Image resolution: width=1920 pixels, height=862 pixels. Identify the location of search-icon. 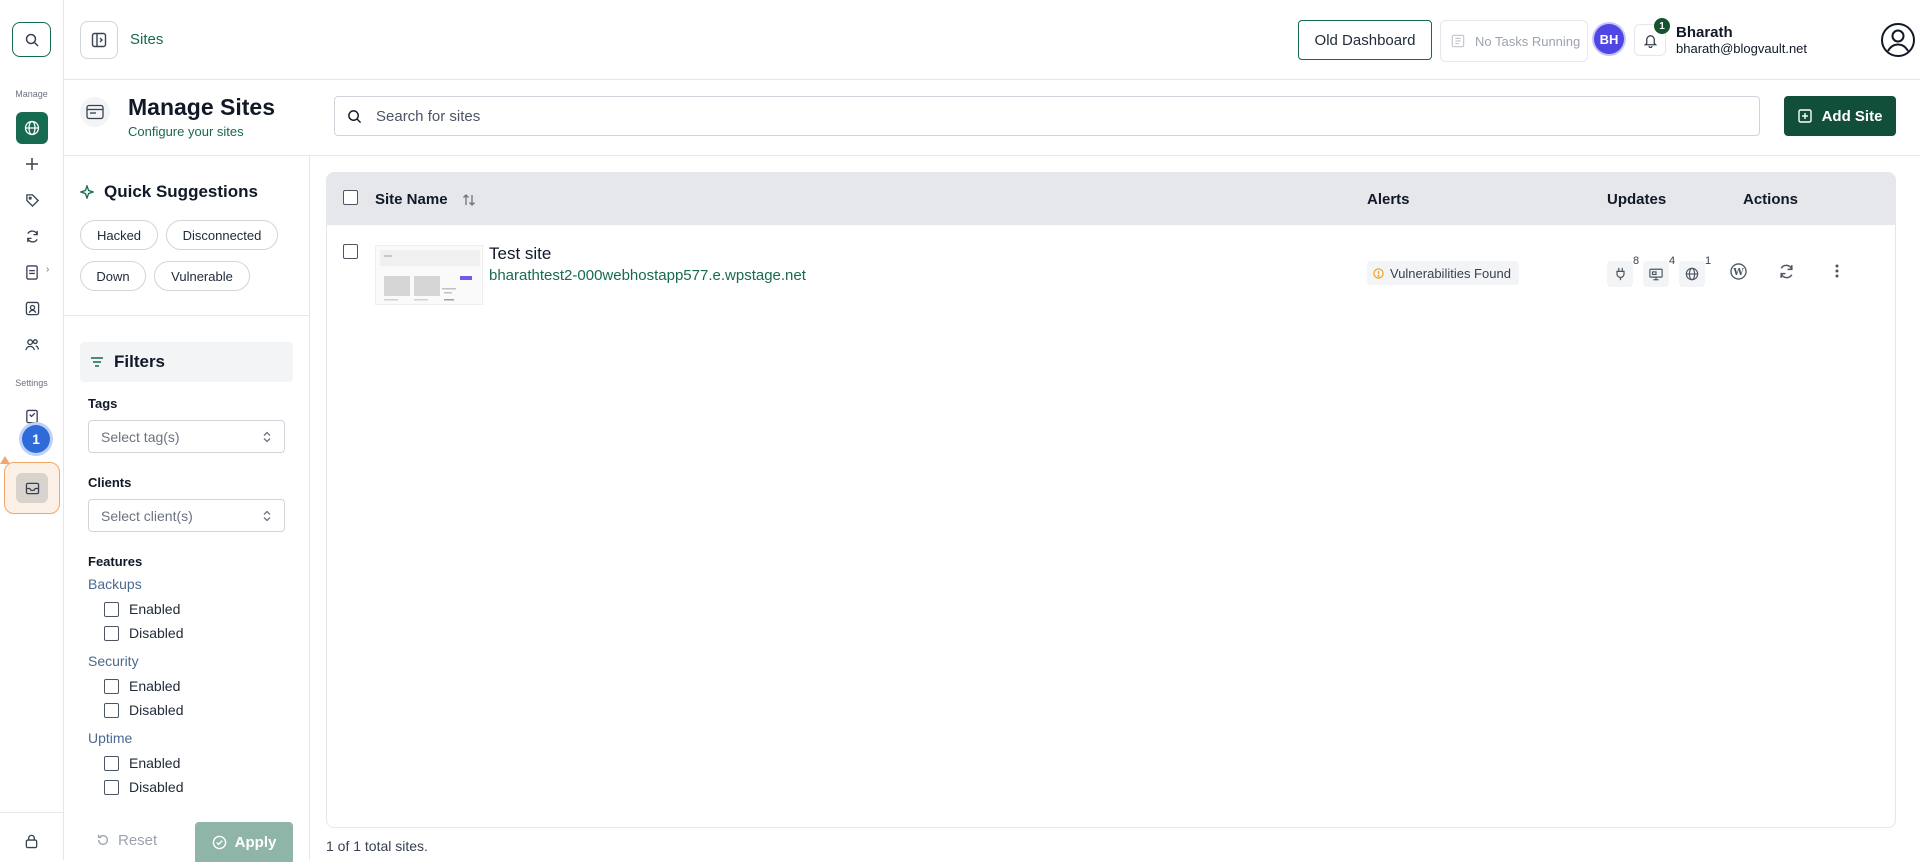
(31, 39).